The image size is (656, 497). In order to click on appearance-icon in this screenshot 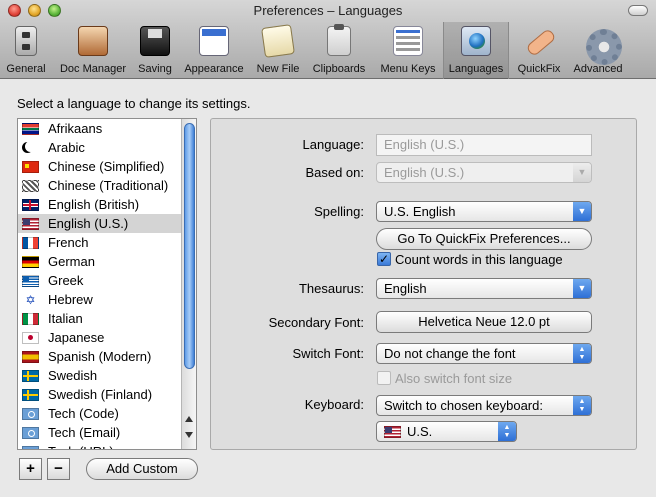, I will do `click(214, 41)`.